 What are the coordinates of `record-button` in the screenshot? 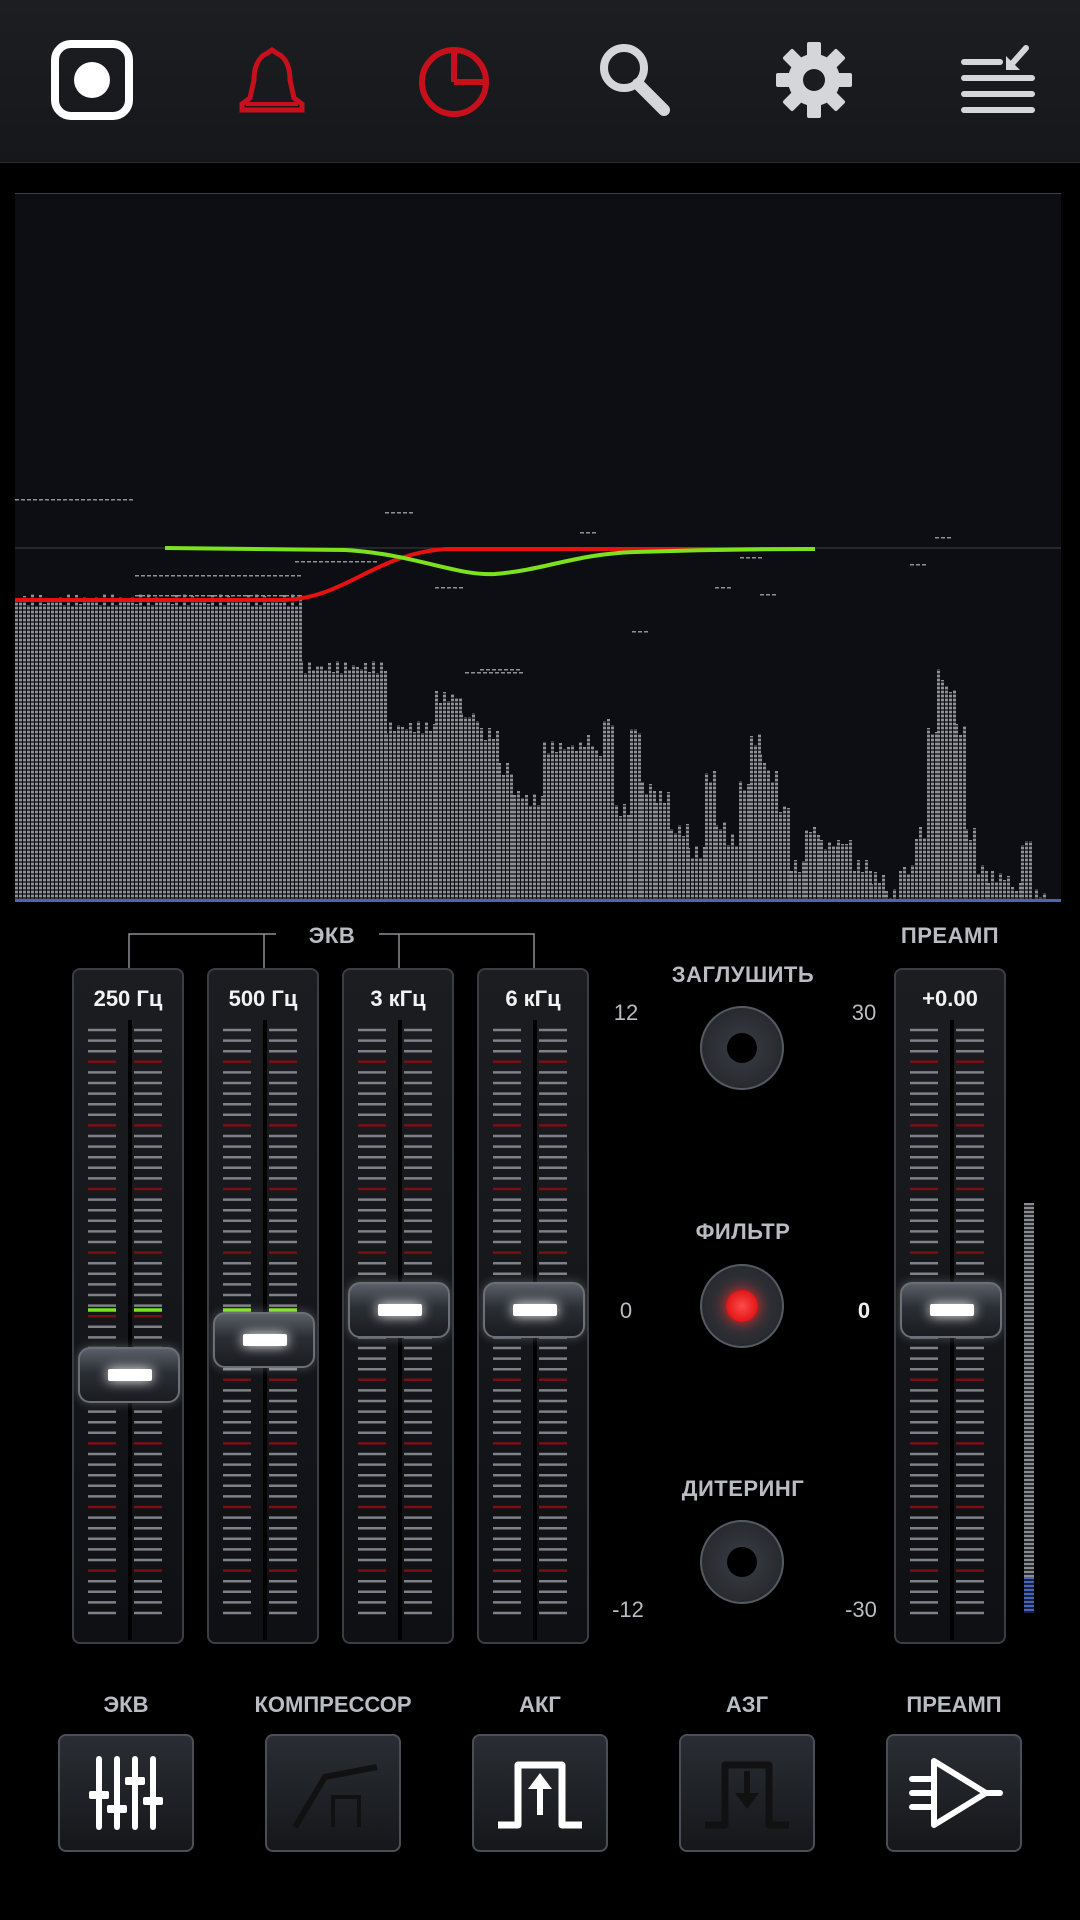 It's located at (92, 80).